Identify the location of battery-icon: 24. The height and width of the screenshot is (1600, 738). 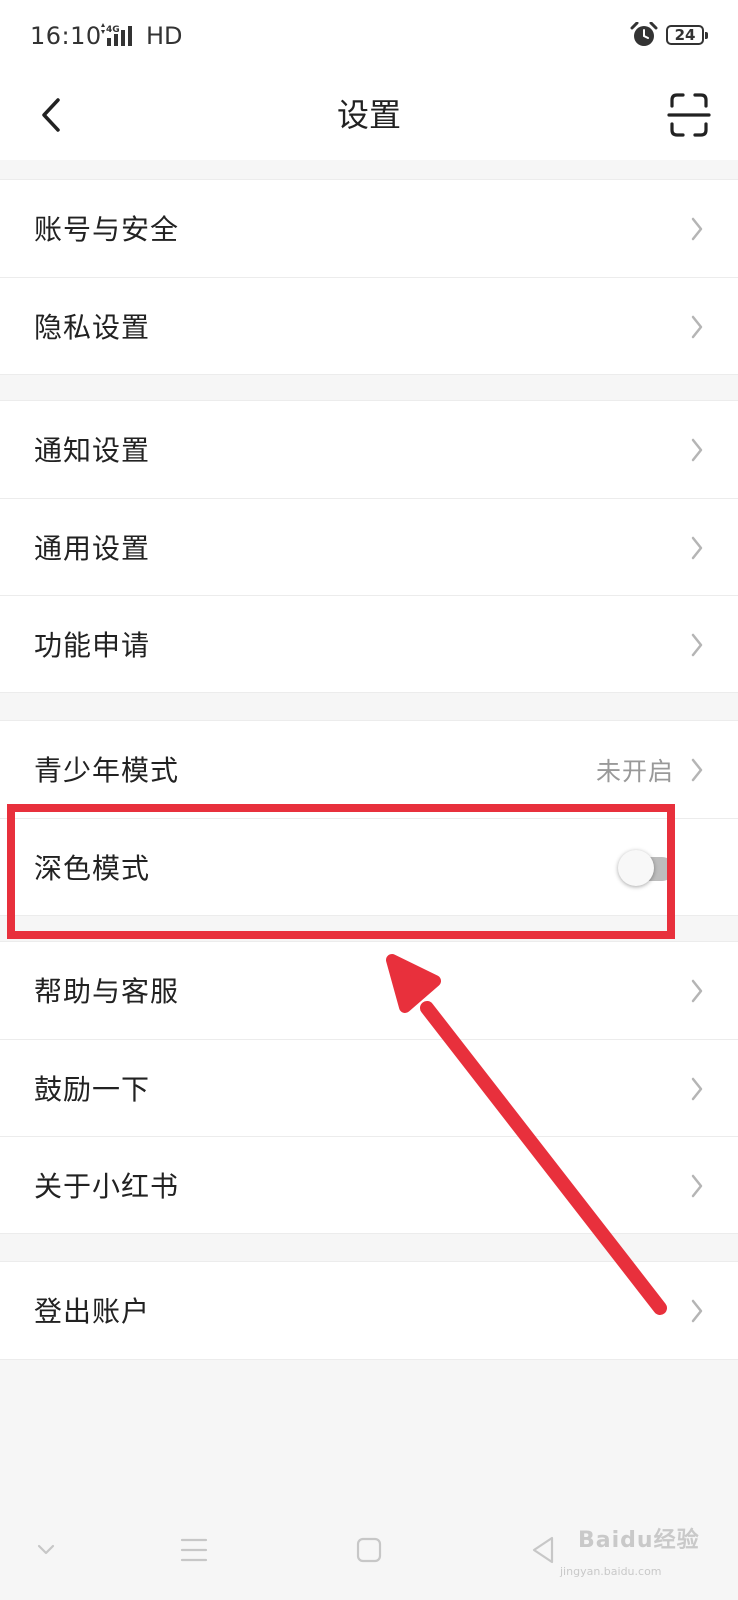
(687, 35).